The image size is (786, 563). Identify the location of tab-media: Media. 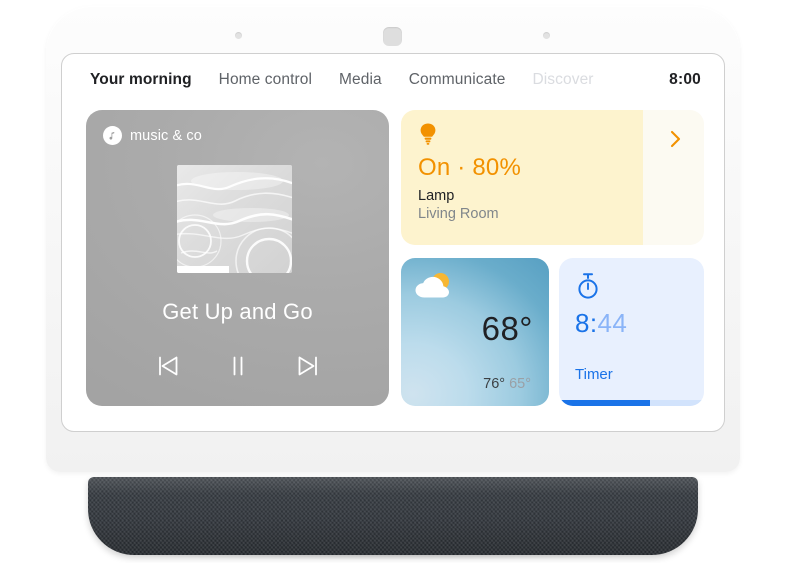
(360, 80).